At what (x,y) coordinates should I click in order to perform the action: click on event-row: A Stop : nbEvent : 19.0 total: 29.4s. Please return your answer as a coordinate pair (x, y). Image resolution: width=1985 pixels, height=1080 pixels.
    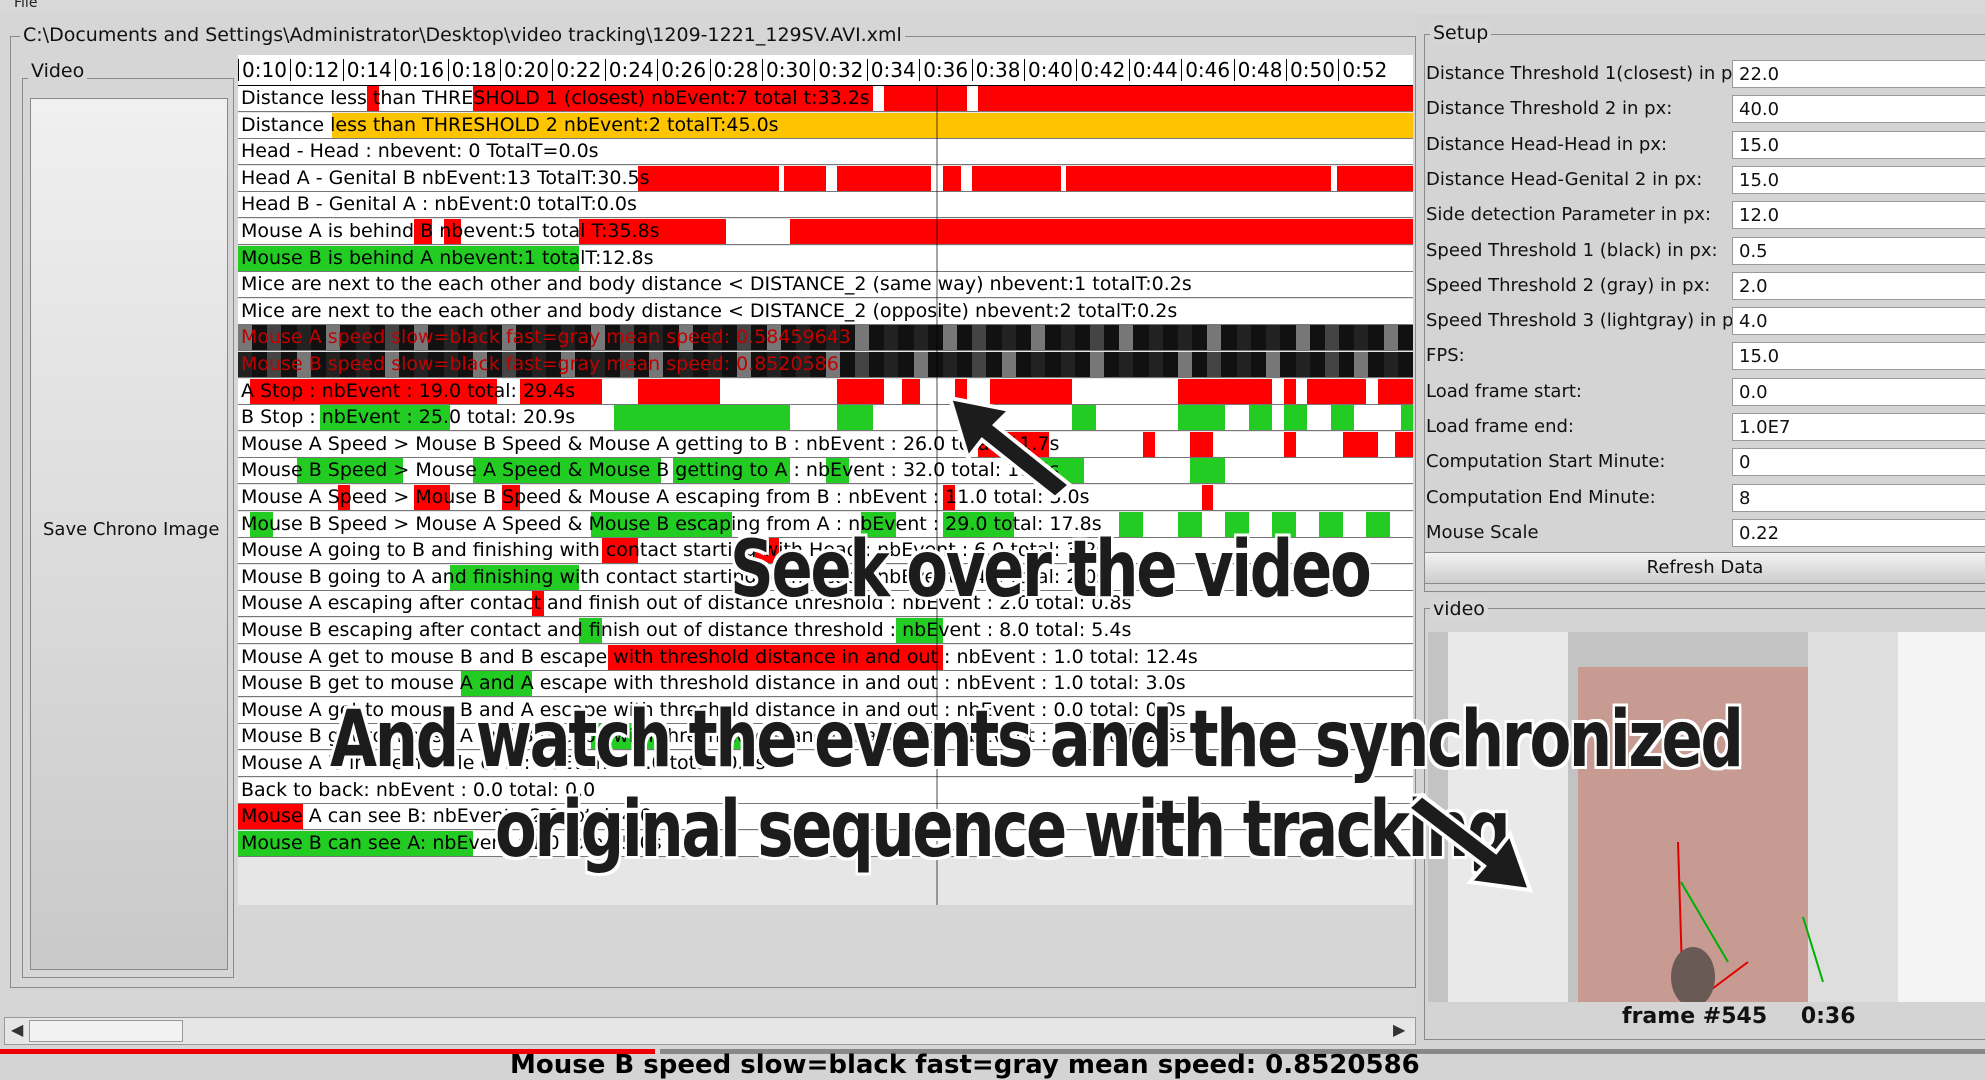
    Looking at the image, I should click on (825, 391).